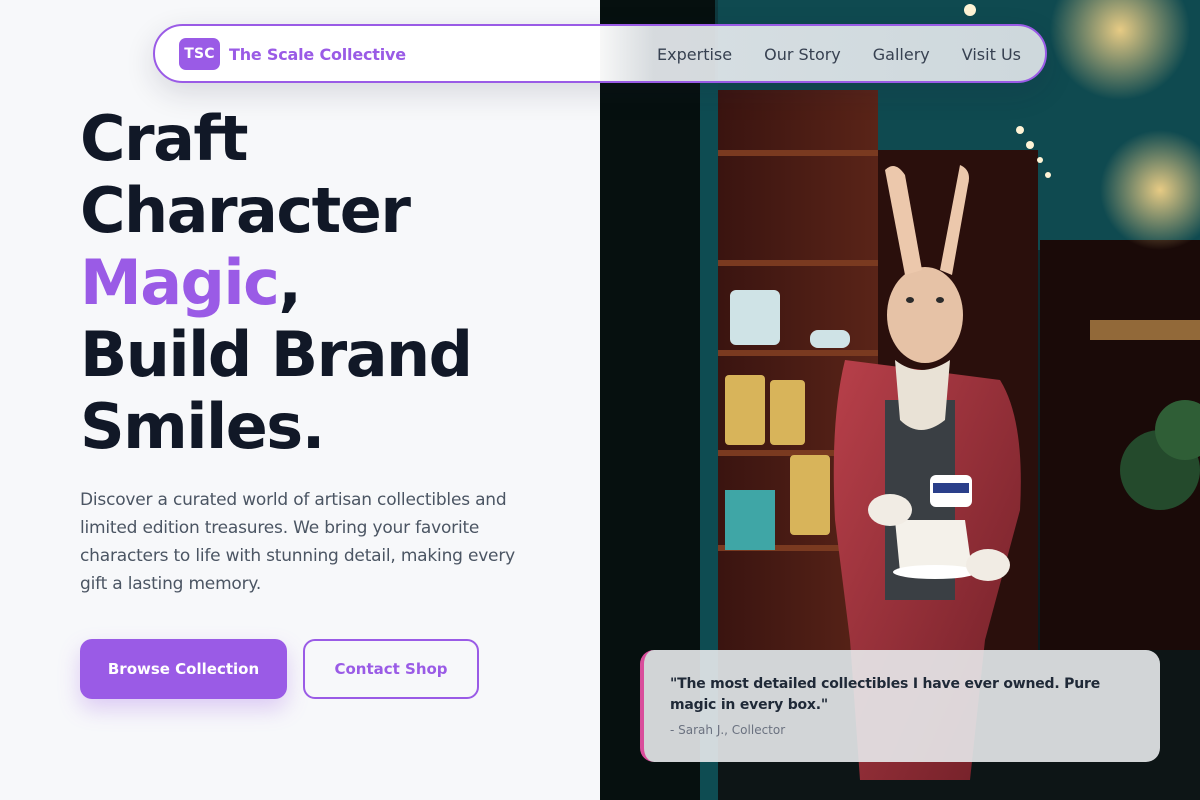  Describe the element at coordinates (728, 730) in the screenshot. I see `testimonial-author: - Sarah J., Collector` at that location.